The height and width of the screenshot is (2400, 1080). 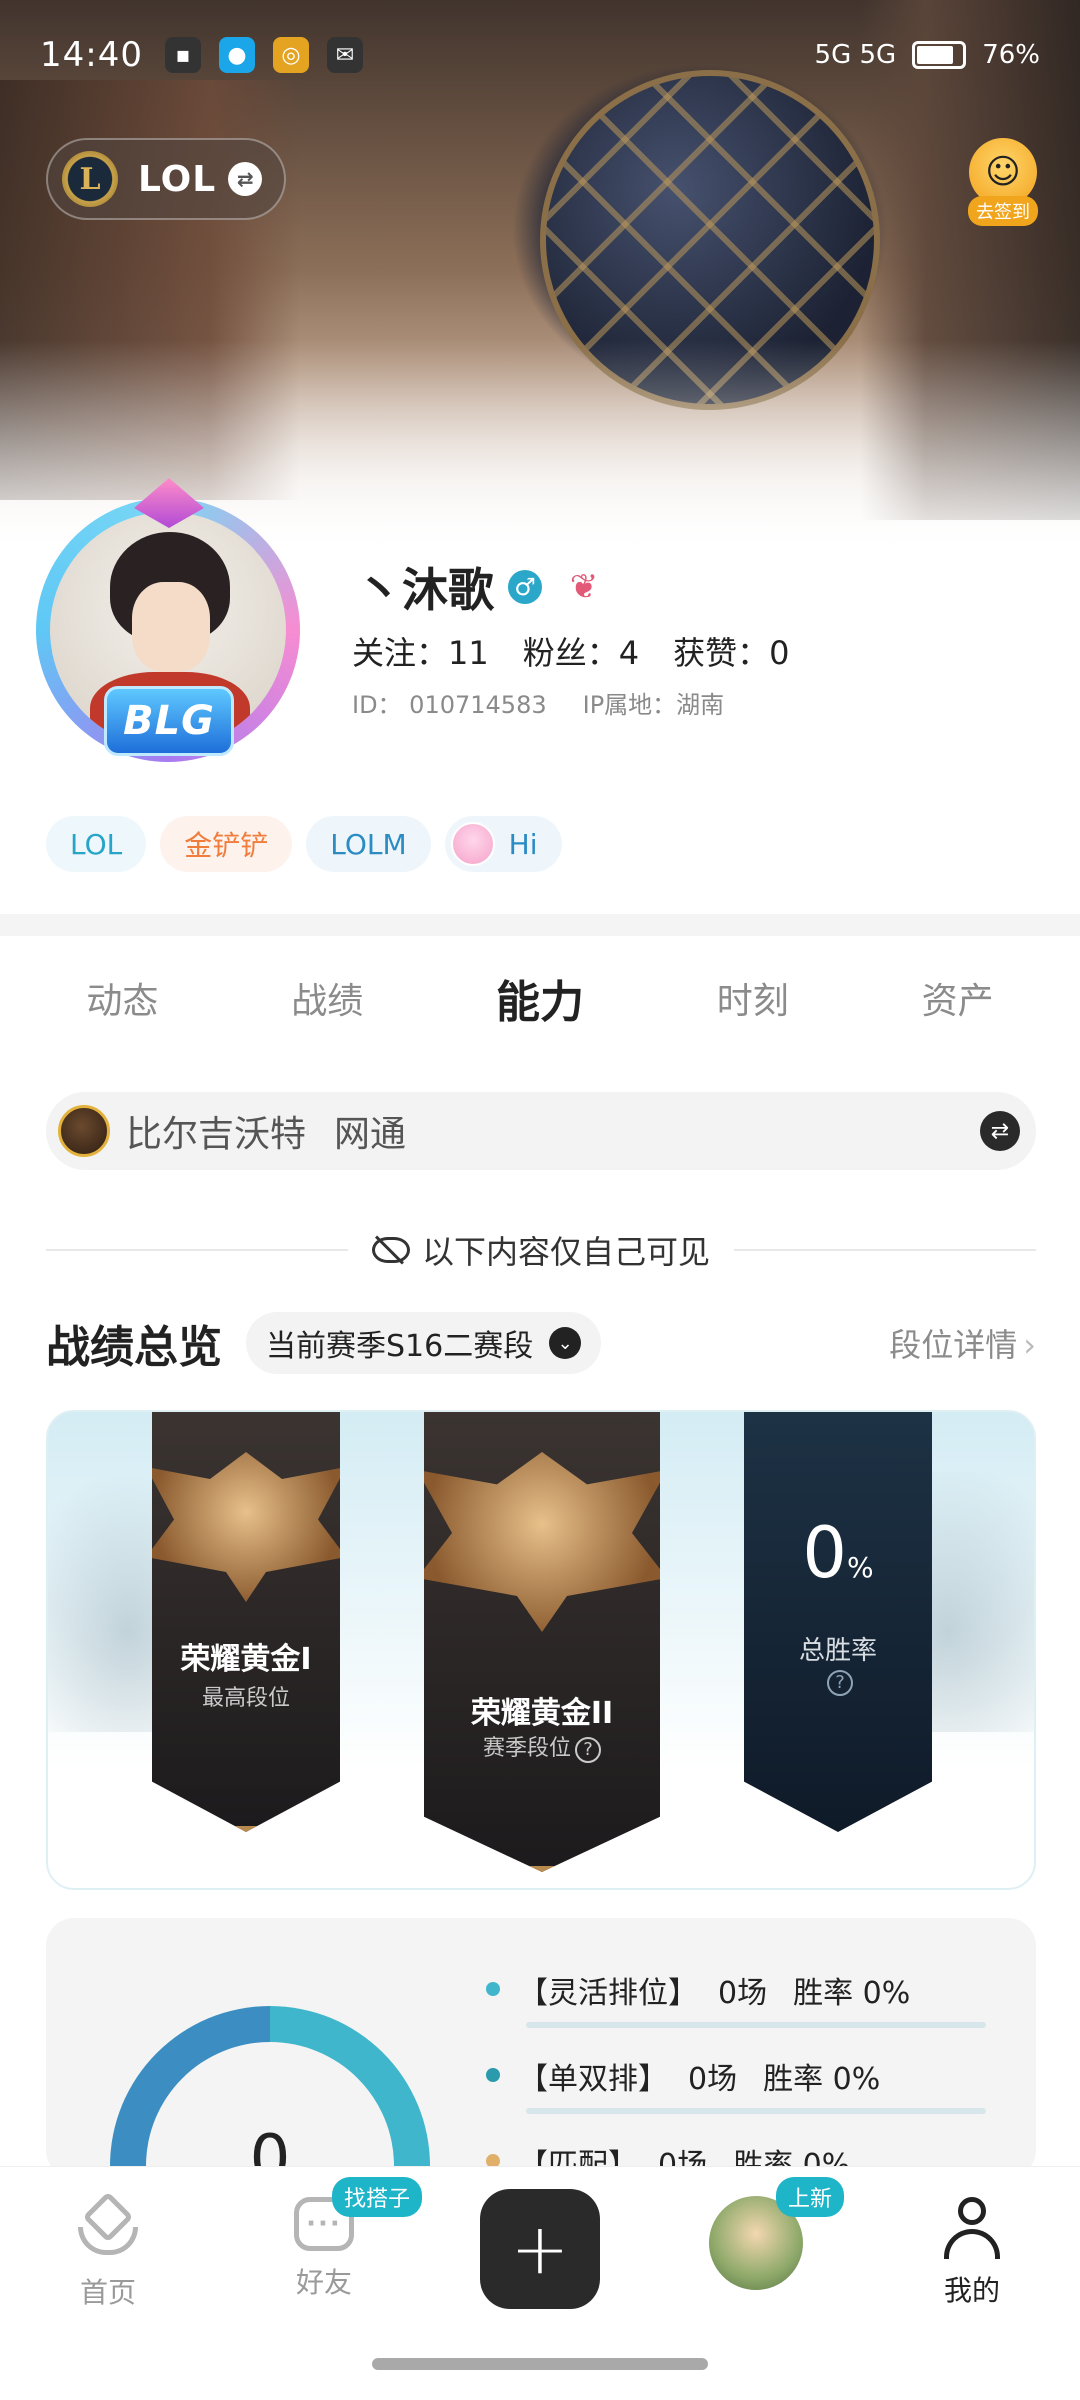 I want to click on donut-center-value: 0, so click(x=270, y=2110).